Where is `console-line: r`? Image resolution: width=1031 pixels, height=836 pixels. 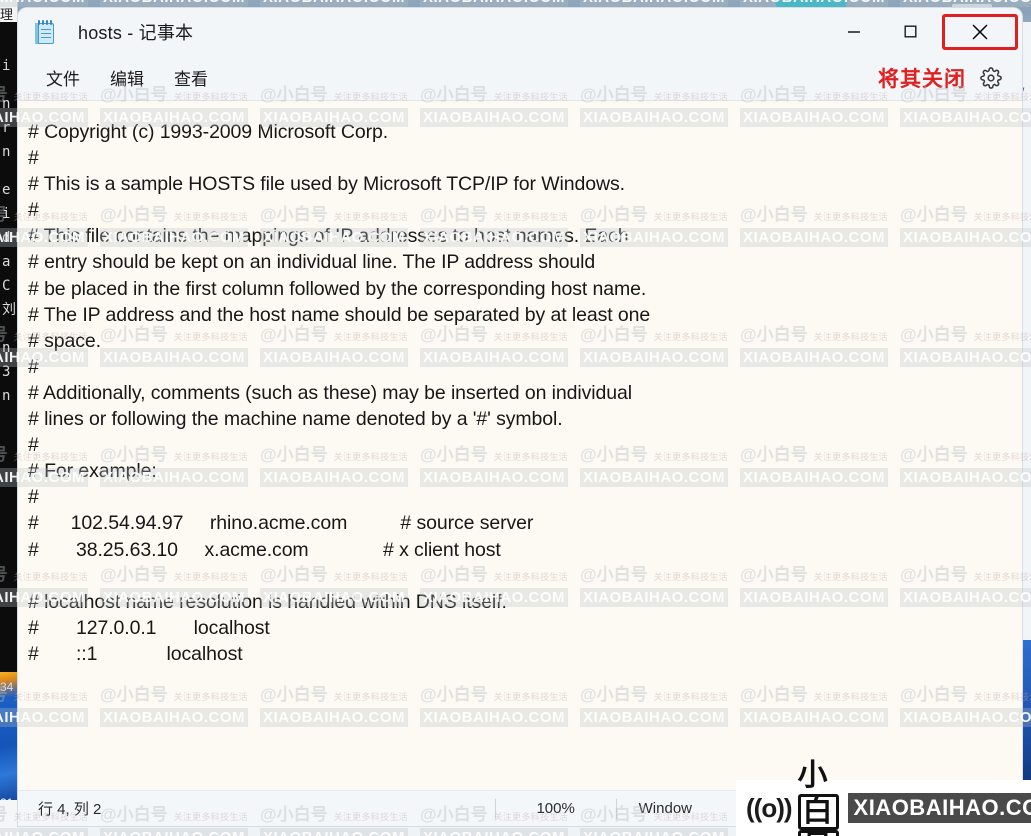 console-line: r is located at coordinates (6, 128).